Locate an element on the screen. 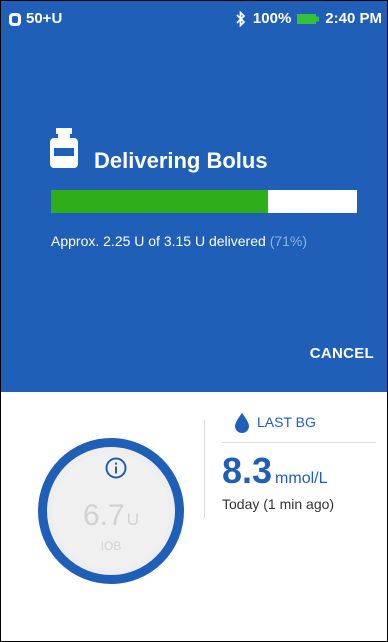 The width and height of the screenshot is (388, 642). status-right-group: 100% 2:40 PM is located at coordinates (308, 18).